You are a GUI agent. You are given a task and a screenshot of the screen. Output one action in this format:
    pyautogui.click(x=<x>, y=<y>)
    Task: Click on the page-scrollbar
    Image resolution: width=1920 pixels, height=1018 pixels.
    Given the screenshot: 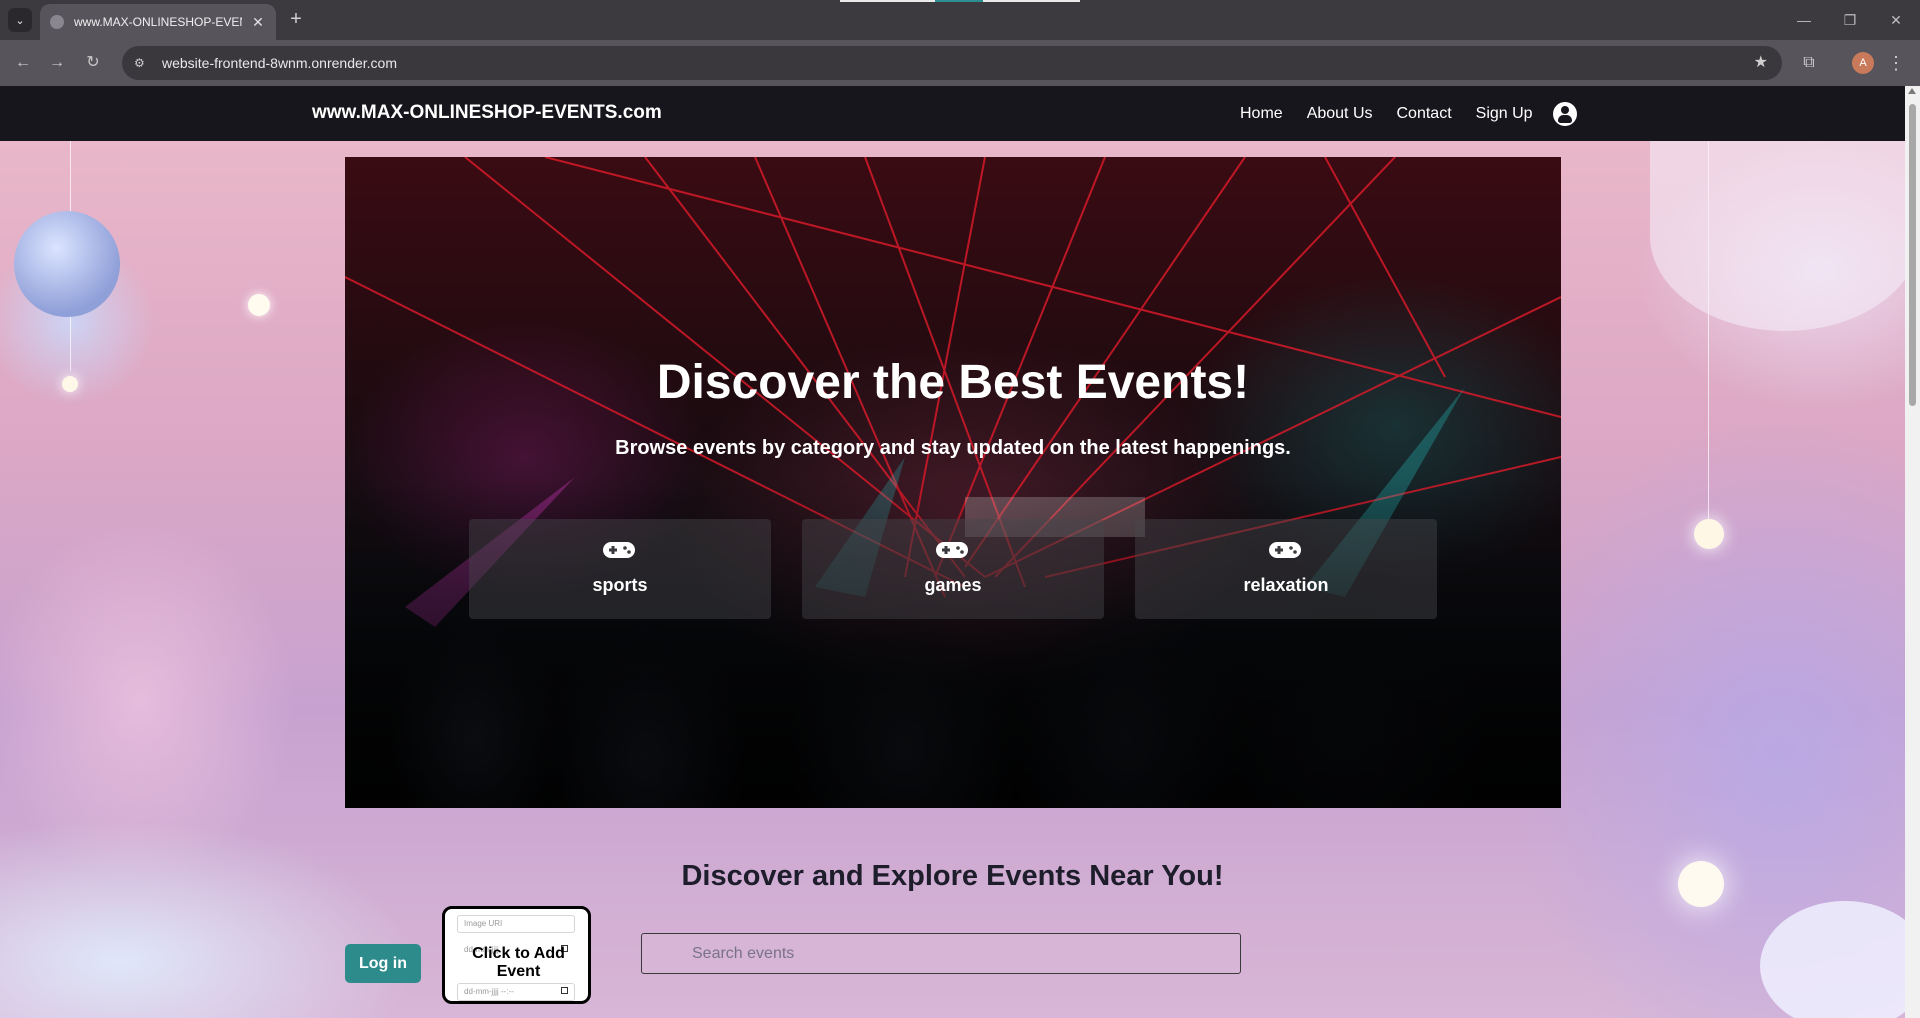 What is the action you would take?
    pyautogui.click(x=1912, y=552)
    